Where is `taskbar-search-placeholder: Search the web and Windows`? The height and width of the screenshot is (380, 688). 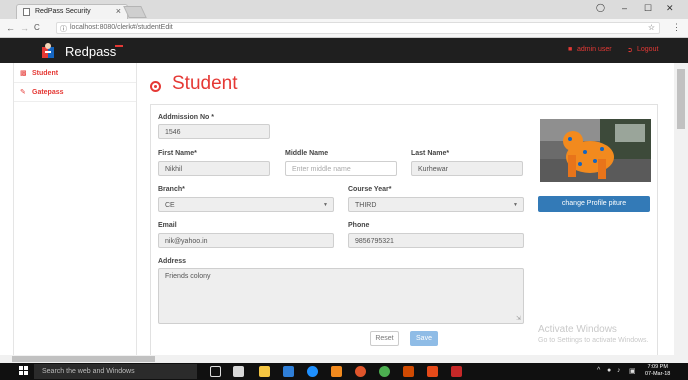 taskbar-search-placeholder: Search the web and Windows is located at coordinates (88, 371).